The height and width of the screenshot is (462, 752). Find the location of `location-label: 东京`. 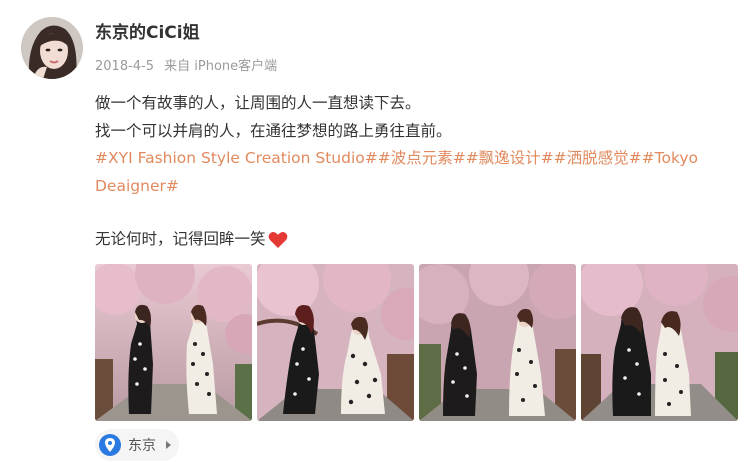

location-label: 东京 is located at coordinates (142, 446).